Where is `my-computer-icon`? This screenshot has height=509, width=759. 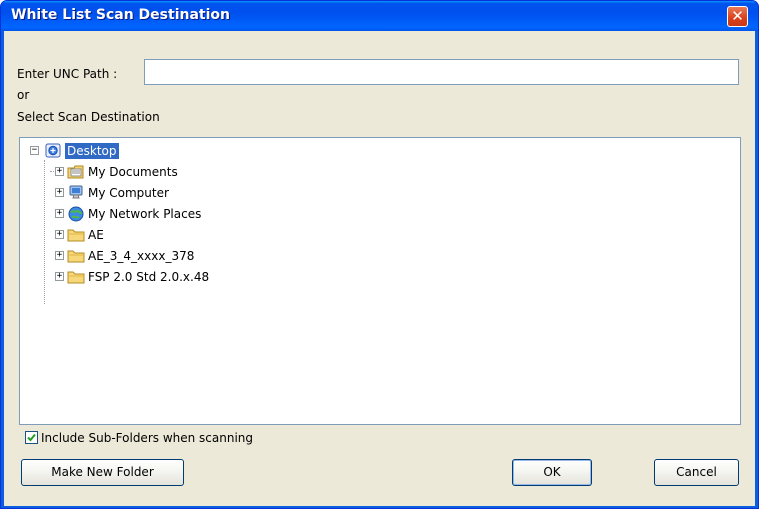
my-computer-icon is located at coordinates (76, 192).